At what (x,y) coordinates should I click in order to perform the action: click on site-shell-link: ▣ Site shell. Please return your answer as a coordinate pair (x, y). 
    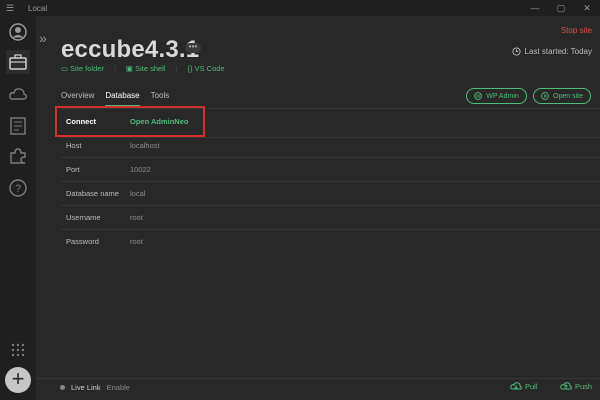
    Looking at the image, I should click on (146, 68).